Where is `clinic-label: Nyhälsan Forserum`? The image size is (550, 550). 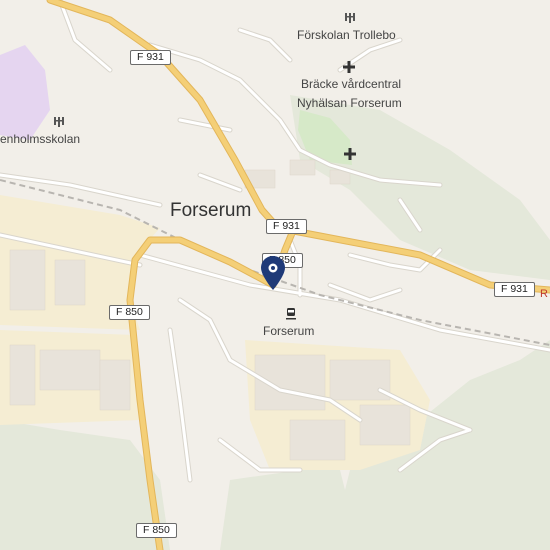 clinic-label: Nyhälsan Forserum is located at coordinates (349, 103).